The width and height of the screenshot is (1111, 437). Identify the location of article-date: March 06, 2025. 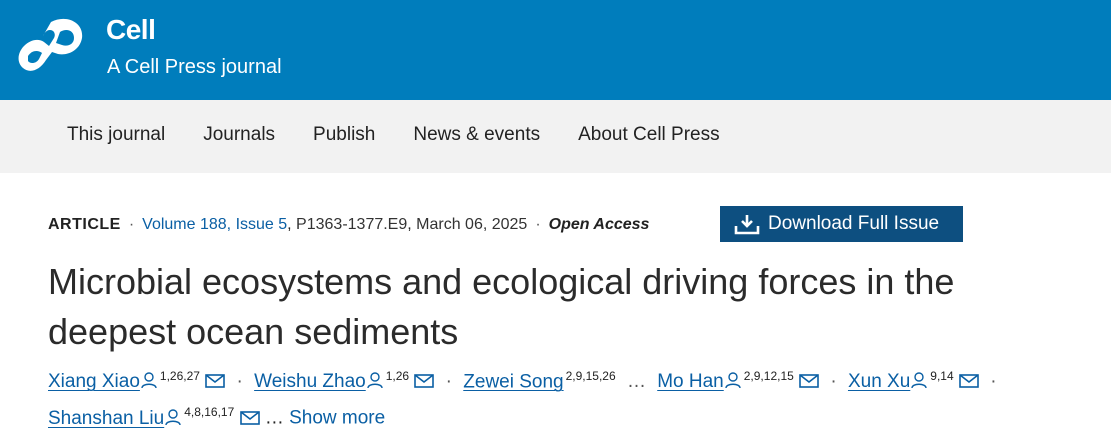
(472, 224).